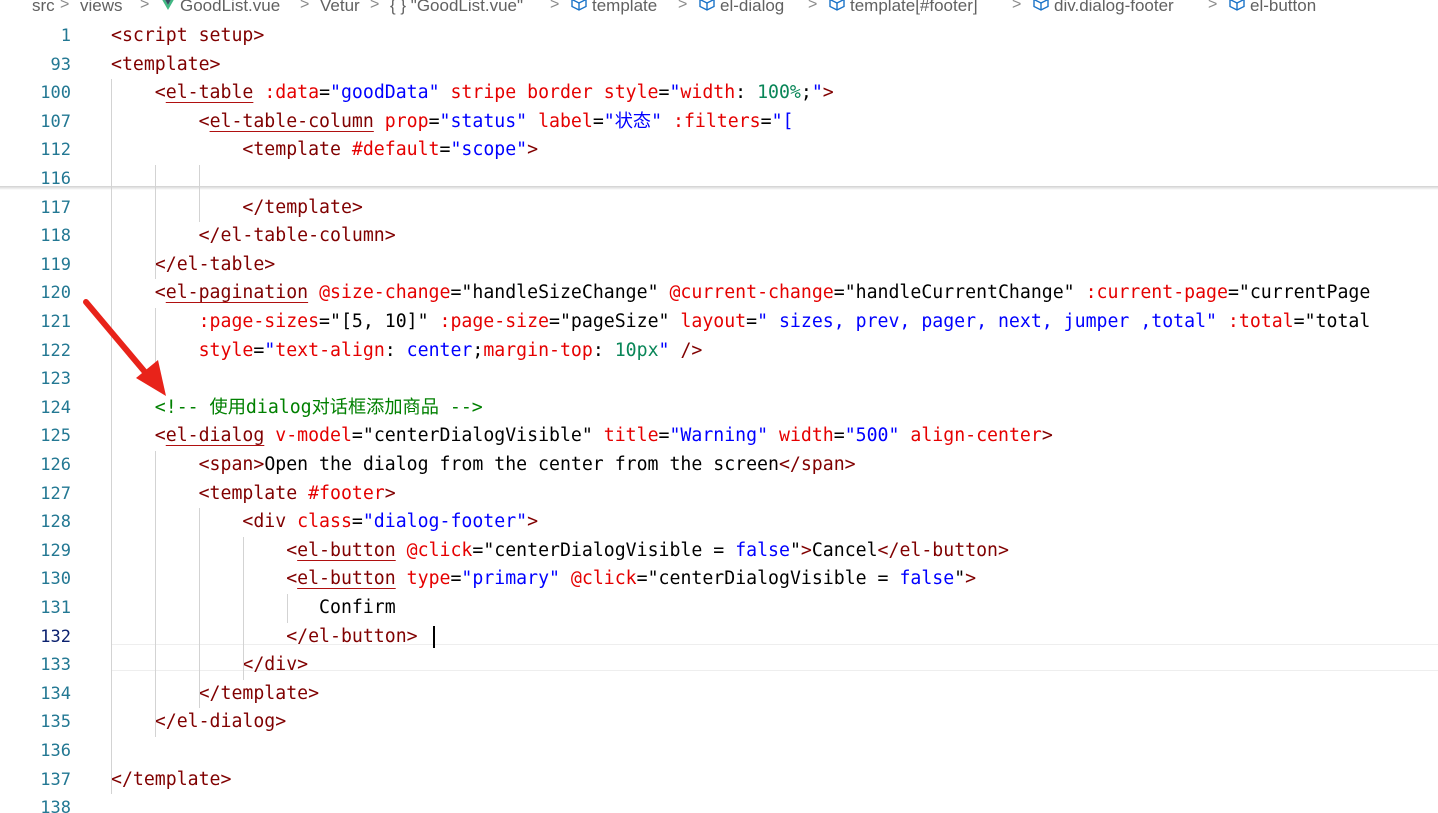 The height and width of the screenshot is (813, 1438). I want to click on code-line: 128 <div class="dialog-footer">, so click(719, 522).